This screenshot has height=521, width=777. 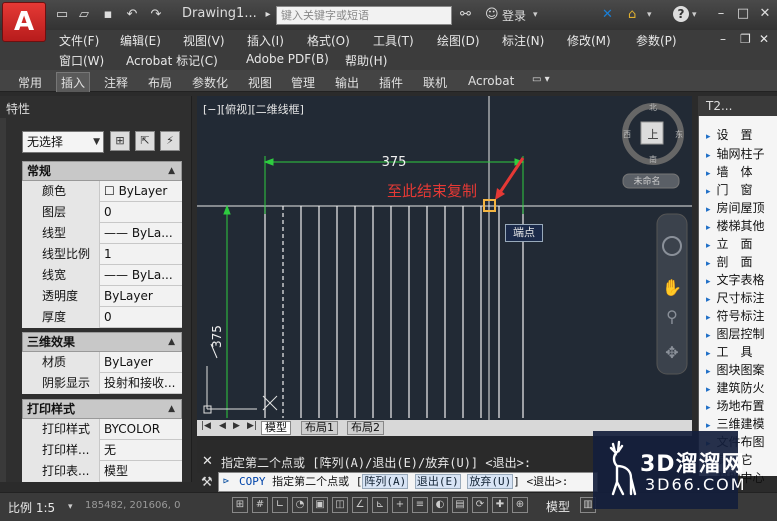 I want to click on property-row: 打印样... 无, so click(x=102, y=450).